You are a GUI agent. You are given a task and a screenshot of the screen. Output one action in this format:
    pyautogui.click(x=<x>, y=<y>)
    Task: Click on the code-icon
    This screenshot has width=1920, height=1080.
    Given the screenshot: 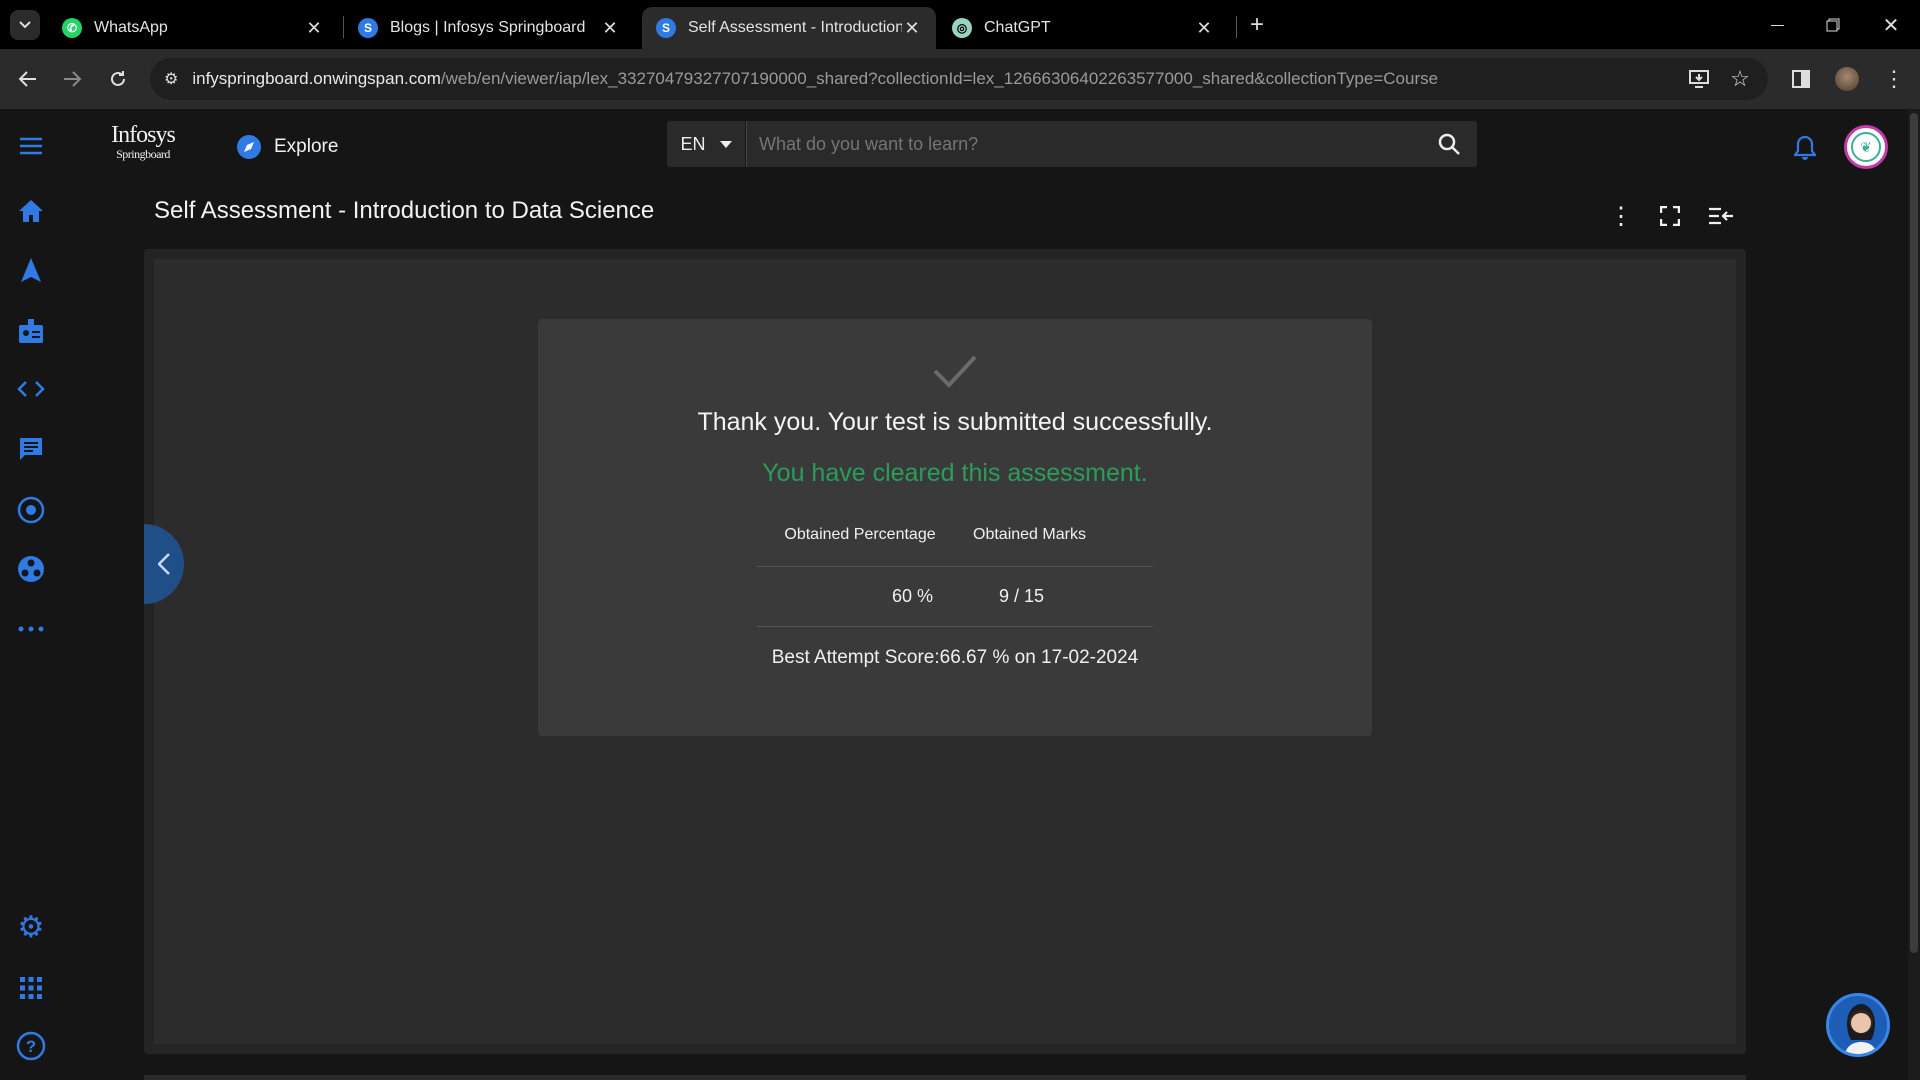 What is the action you would take?
    pyautogui.click(x=31, y=389)
    